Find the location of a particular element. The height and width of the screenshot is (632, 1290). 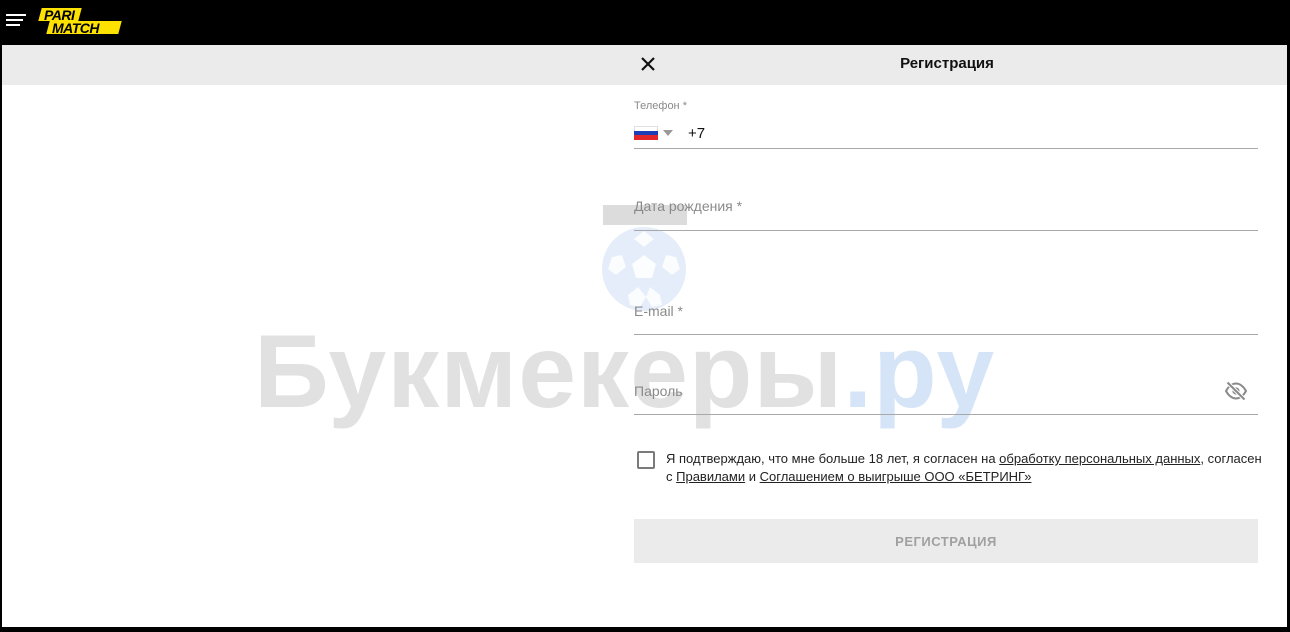

top-bar: PARI MATCH is located at coordinates (645, 22).